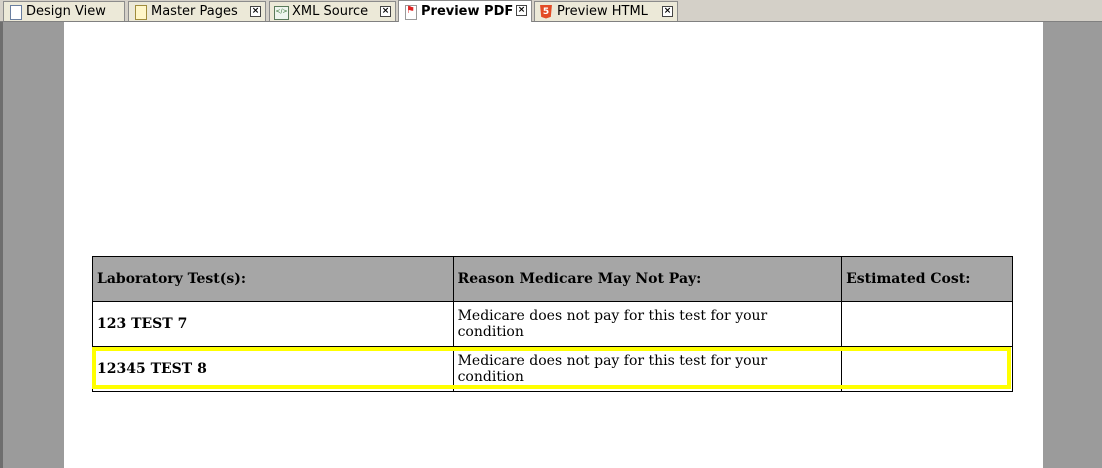 This screenshot has height=468, width=1102. I want to click on tab-xml-source: XML Source ×, so click(332, 11).